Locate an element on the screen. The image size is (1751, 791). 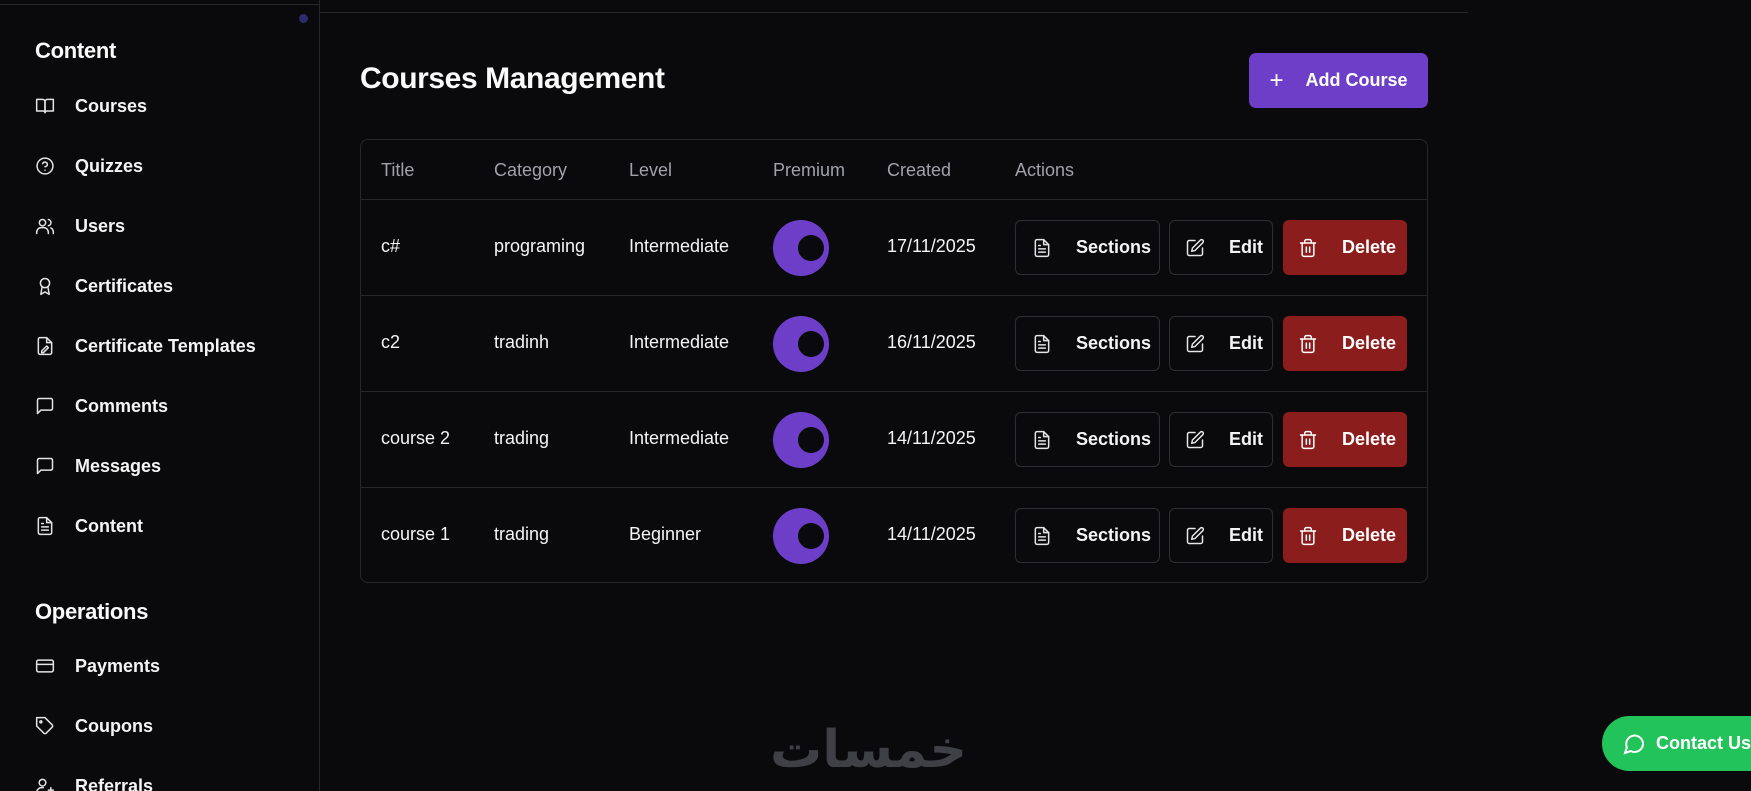
sidebar-item-comments: Comments is located at coordinates (101, 406).